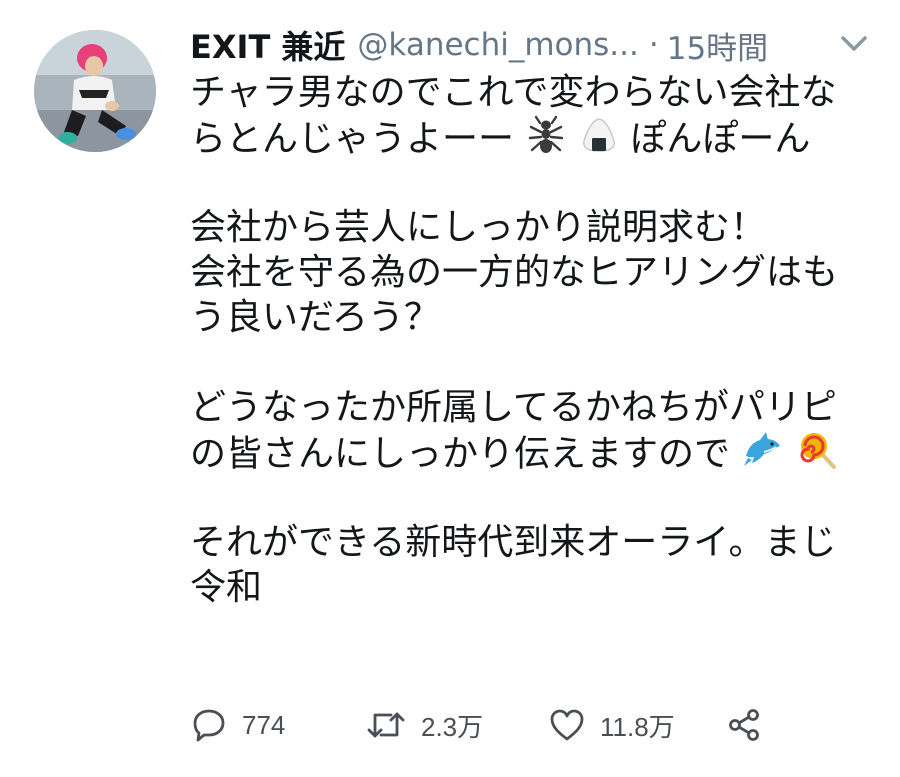 This screenshot has width=900, height=777. I want to click on tweet-line: の皆さんにしっかり伝えますので, so click(530, 452).